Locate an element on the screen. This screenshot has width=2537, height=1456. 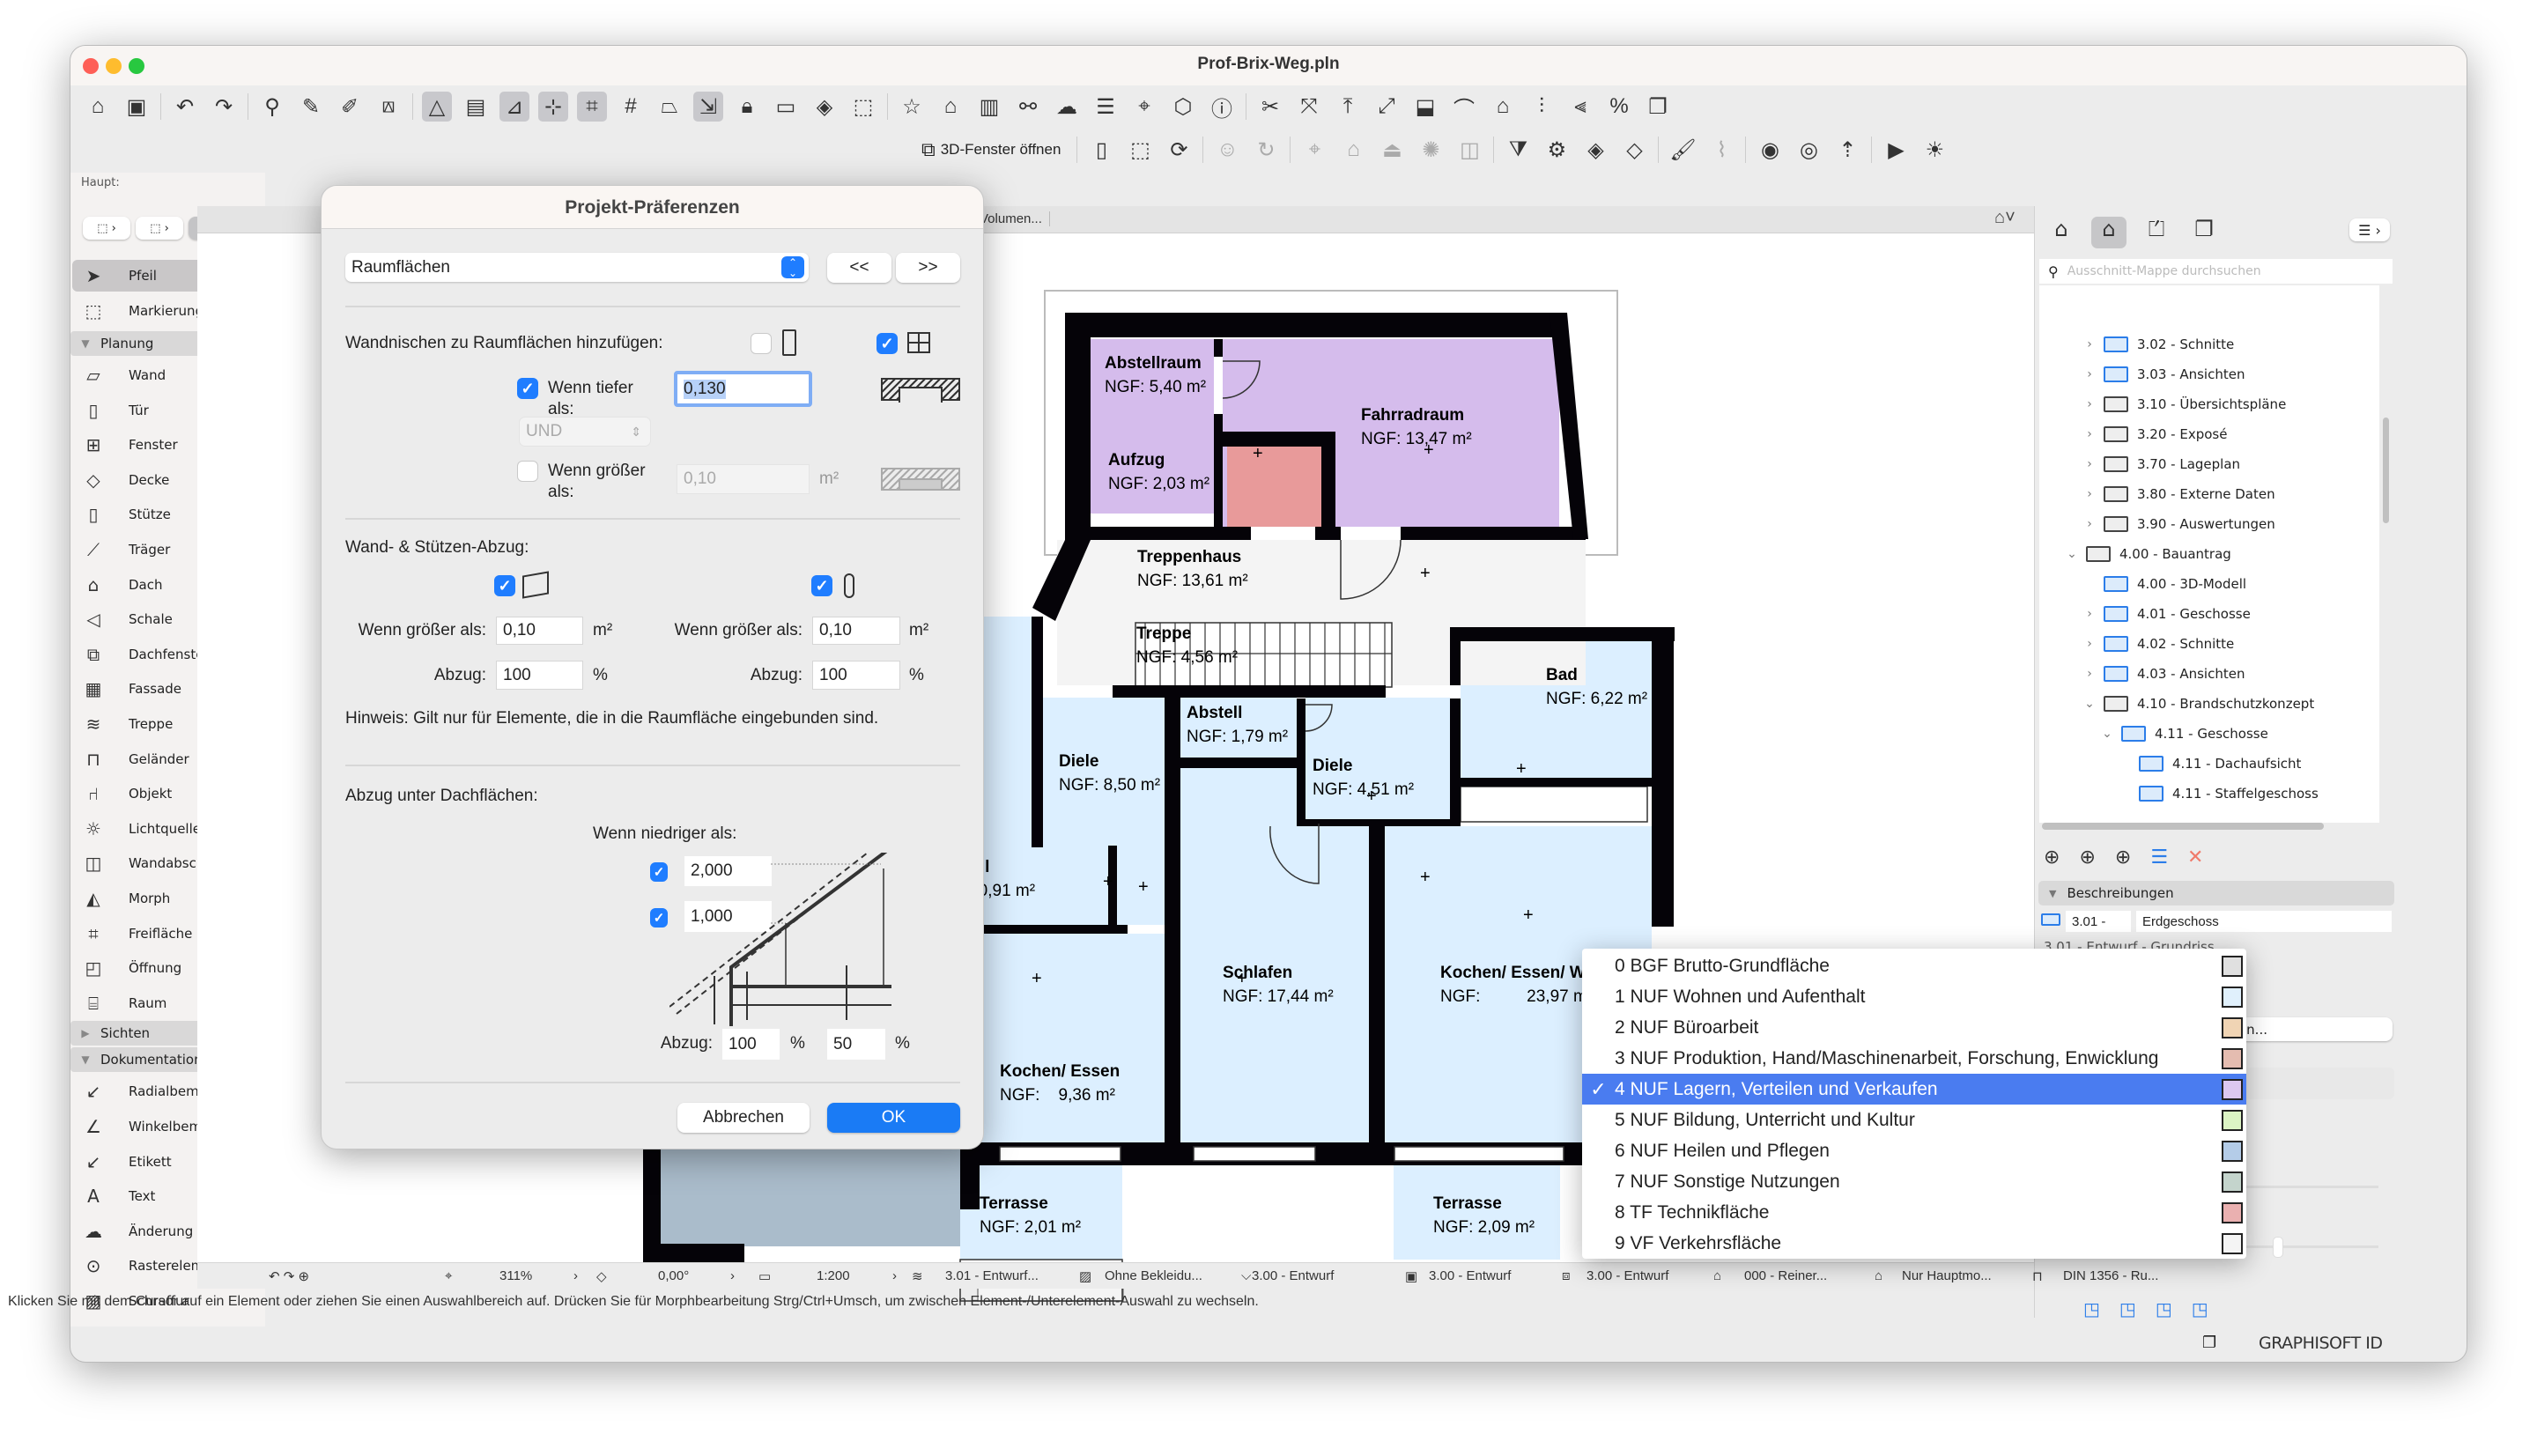
niches-window-checkbox: ✓ is located at coordinates (887, 343).